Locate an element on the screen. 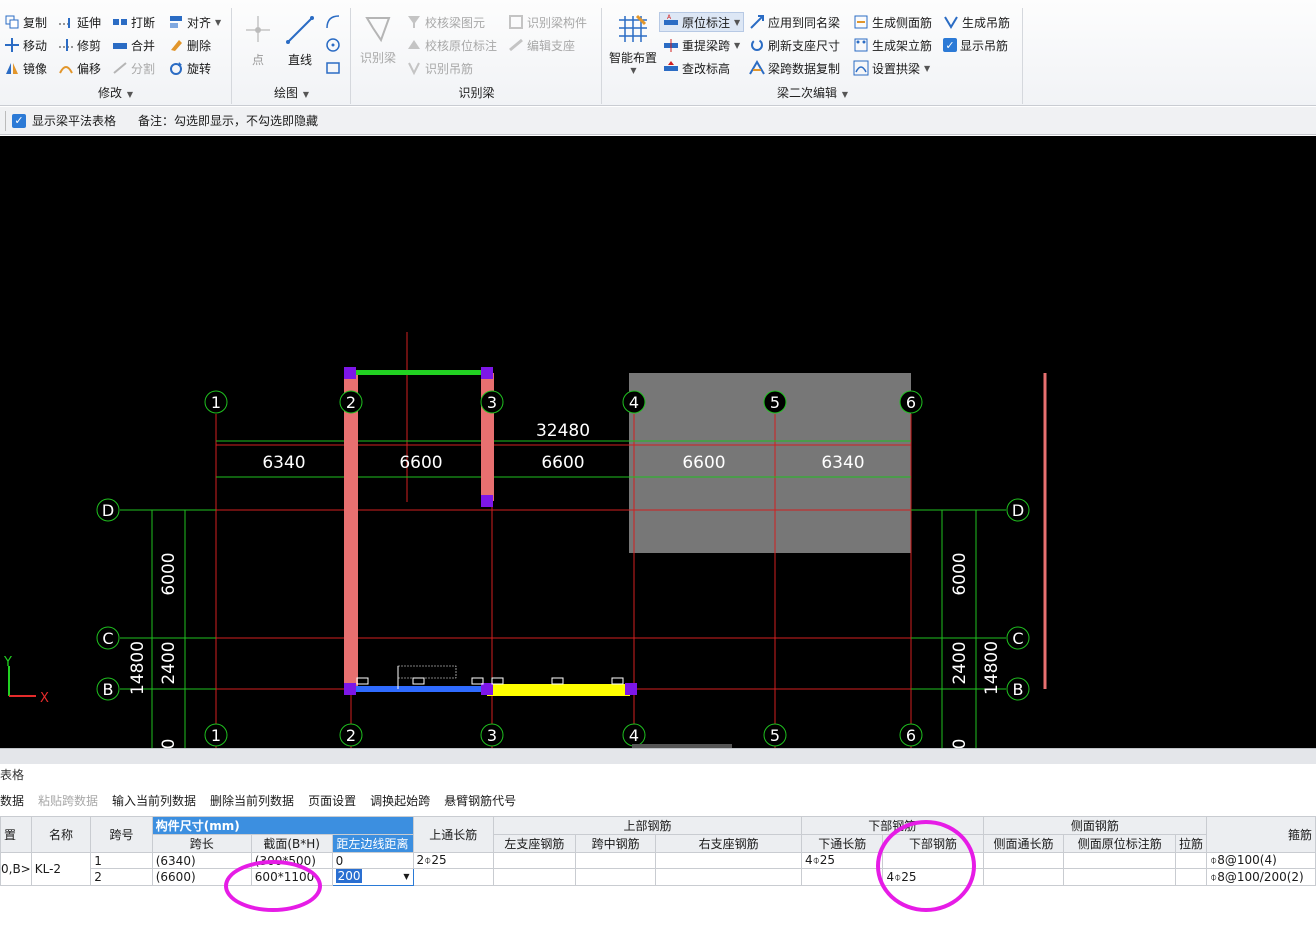 This screenshot has height=952, width=1316. cell-offset: 0 is located at coordinates (372, 860).